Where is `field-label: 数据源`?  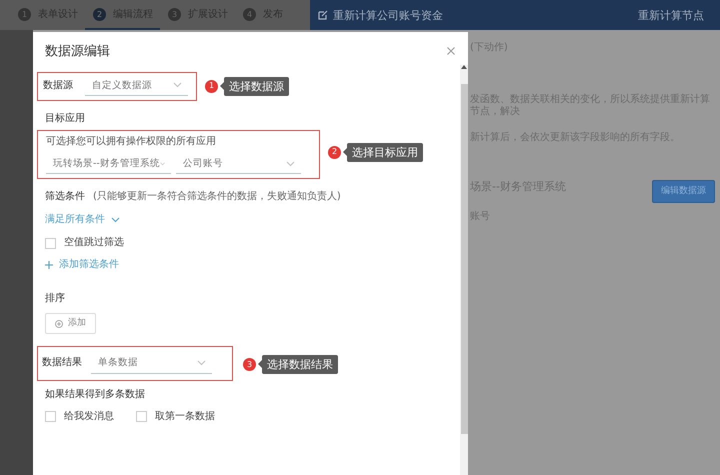
field-label: 数据源 is located at coordinates (58, 86).